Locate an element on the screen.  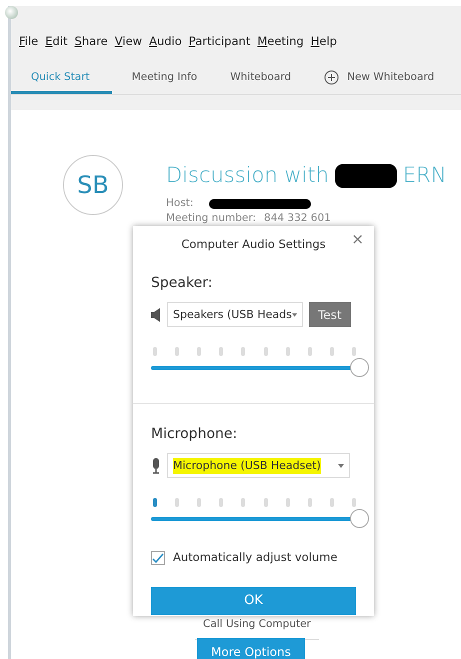
menu-item: Share is located at coordinates (91, 41).